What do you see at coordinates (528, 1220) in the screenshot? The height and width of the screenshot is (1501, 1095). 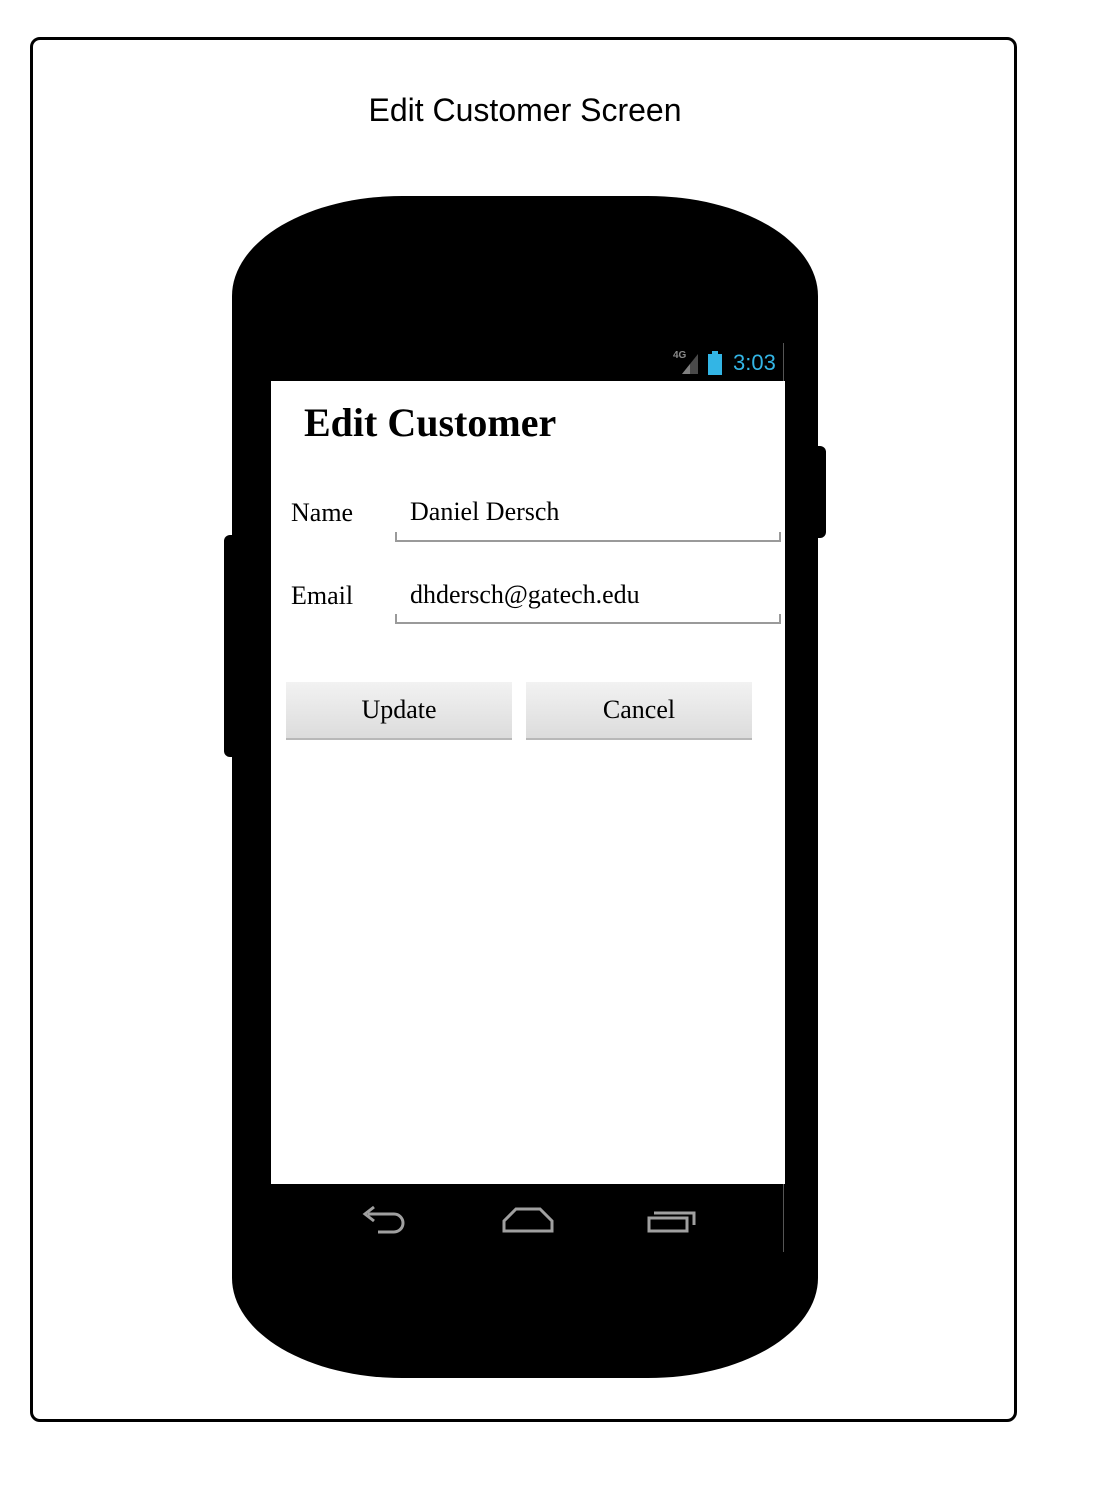 I see `home-icon` at bounding box center [528, 1220].